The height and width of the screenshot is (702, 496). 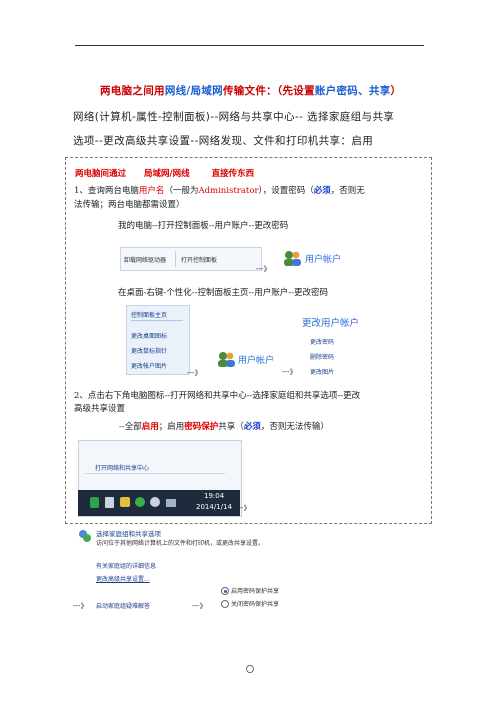 What do you see at coordinates (149, 336) in the screenshot?
I see `cp-item-1: 更改桌面图标` at bounding box center [149, 336].